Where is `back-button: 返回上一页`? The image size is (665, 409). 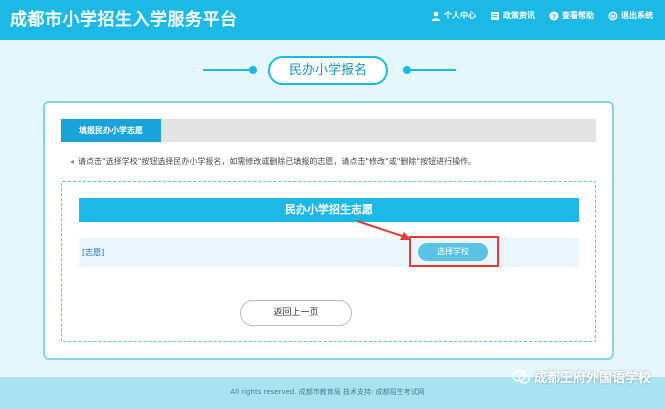 back-button: 返回上一页 is located at coordinates (296, 313).